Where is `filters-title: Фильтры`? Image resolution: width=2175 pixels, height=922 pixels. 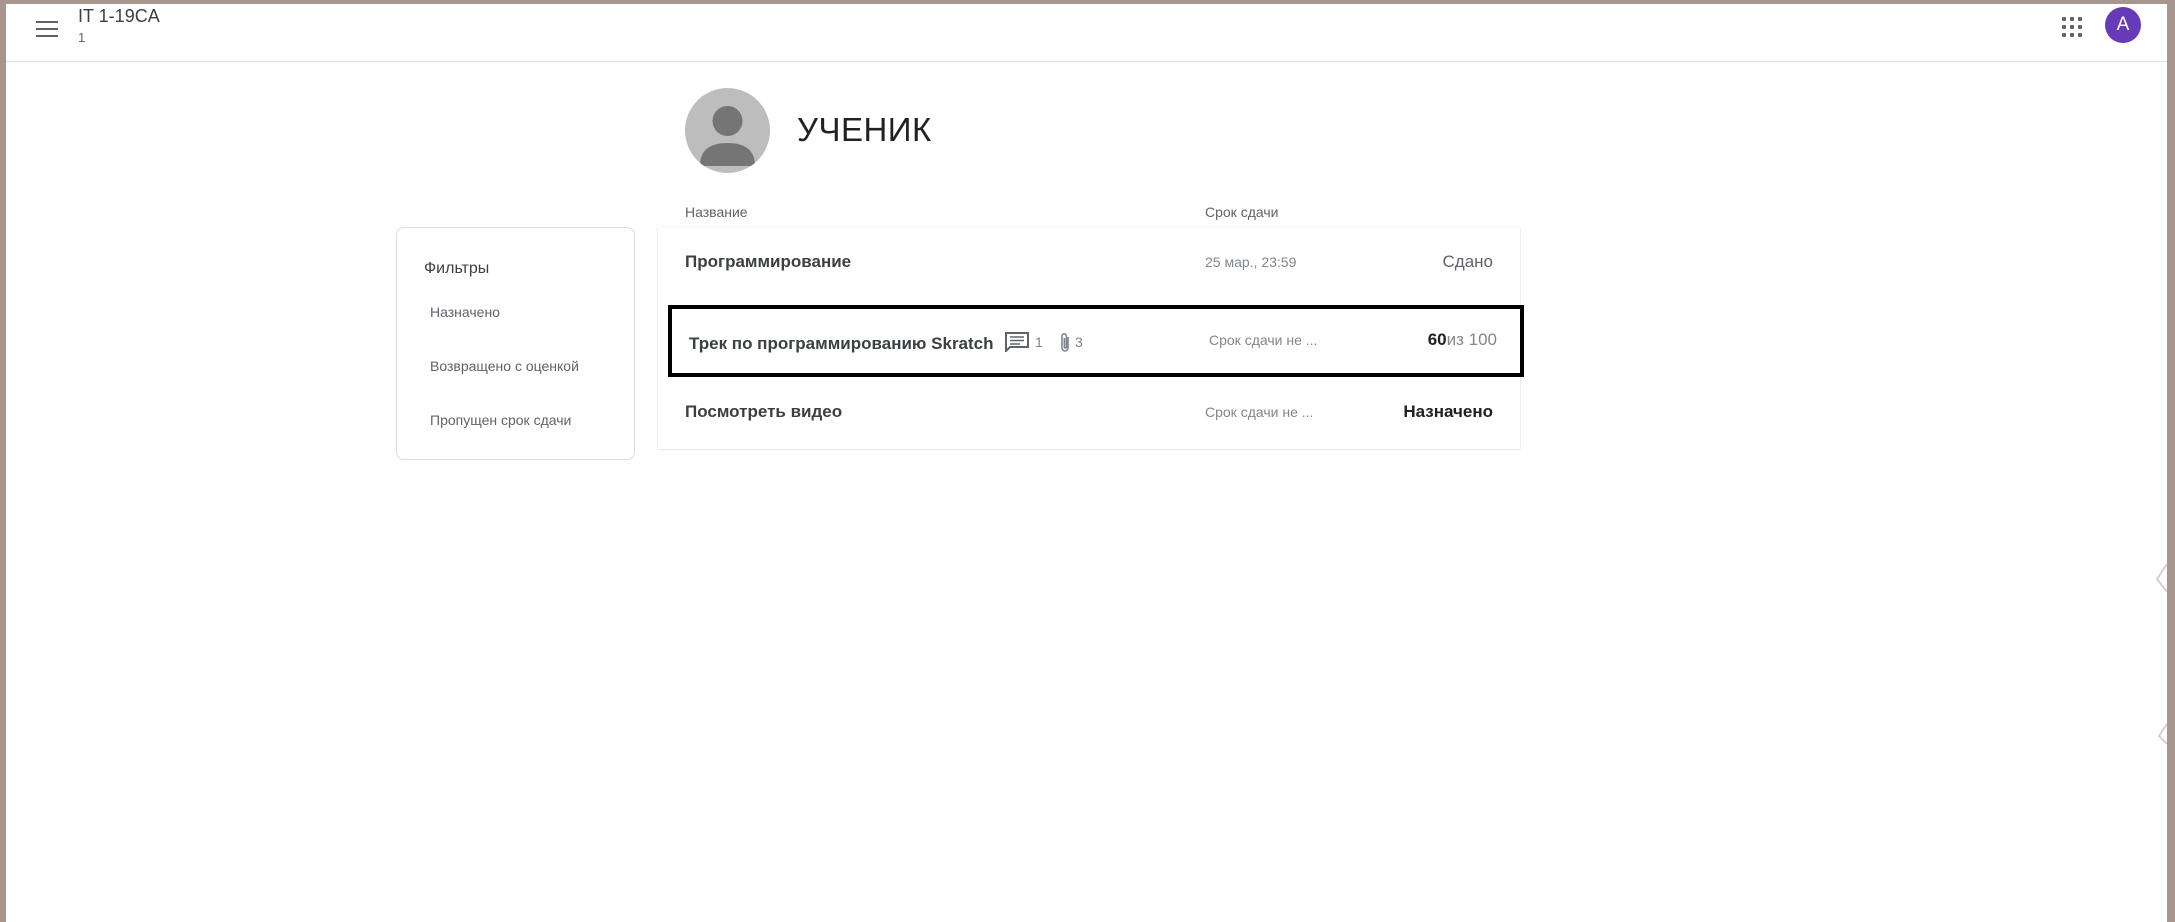
filters-title: Фильтры is located at coordinates (457, 268).